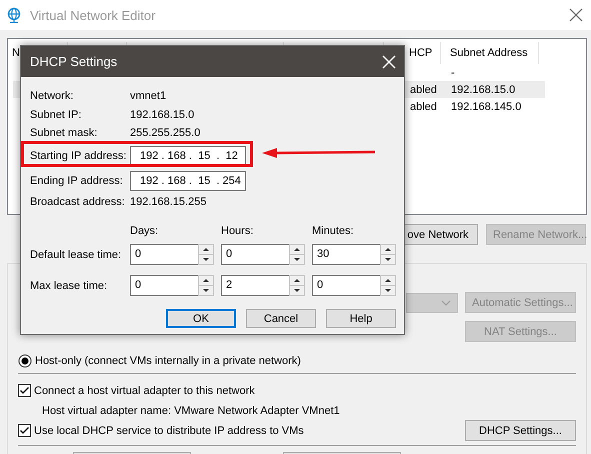 The height and width of the screenshot is (454, 591). What do you see at coordinates (168, 361) in the screenshot?
I see `radio-label: Host-only (connect VMs internally in a private network)` at bounding box center [168, 361].